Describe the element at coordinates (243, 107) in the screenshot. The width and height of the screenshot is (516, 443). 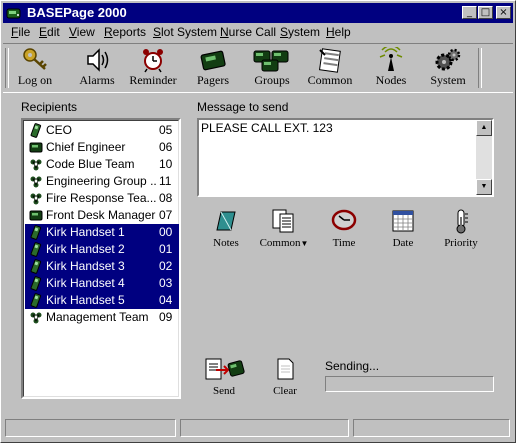
I see `message-label: Message to send` at that location.